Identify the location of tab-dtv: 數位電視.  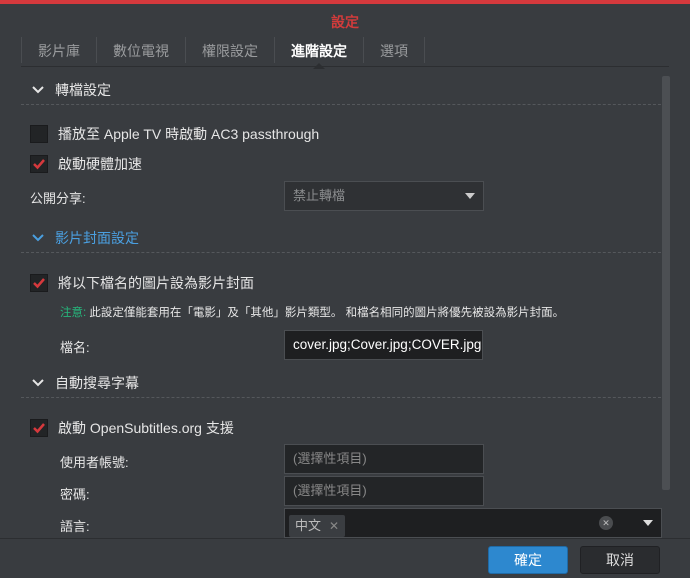
(140, 50).